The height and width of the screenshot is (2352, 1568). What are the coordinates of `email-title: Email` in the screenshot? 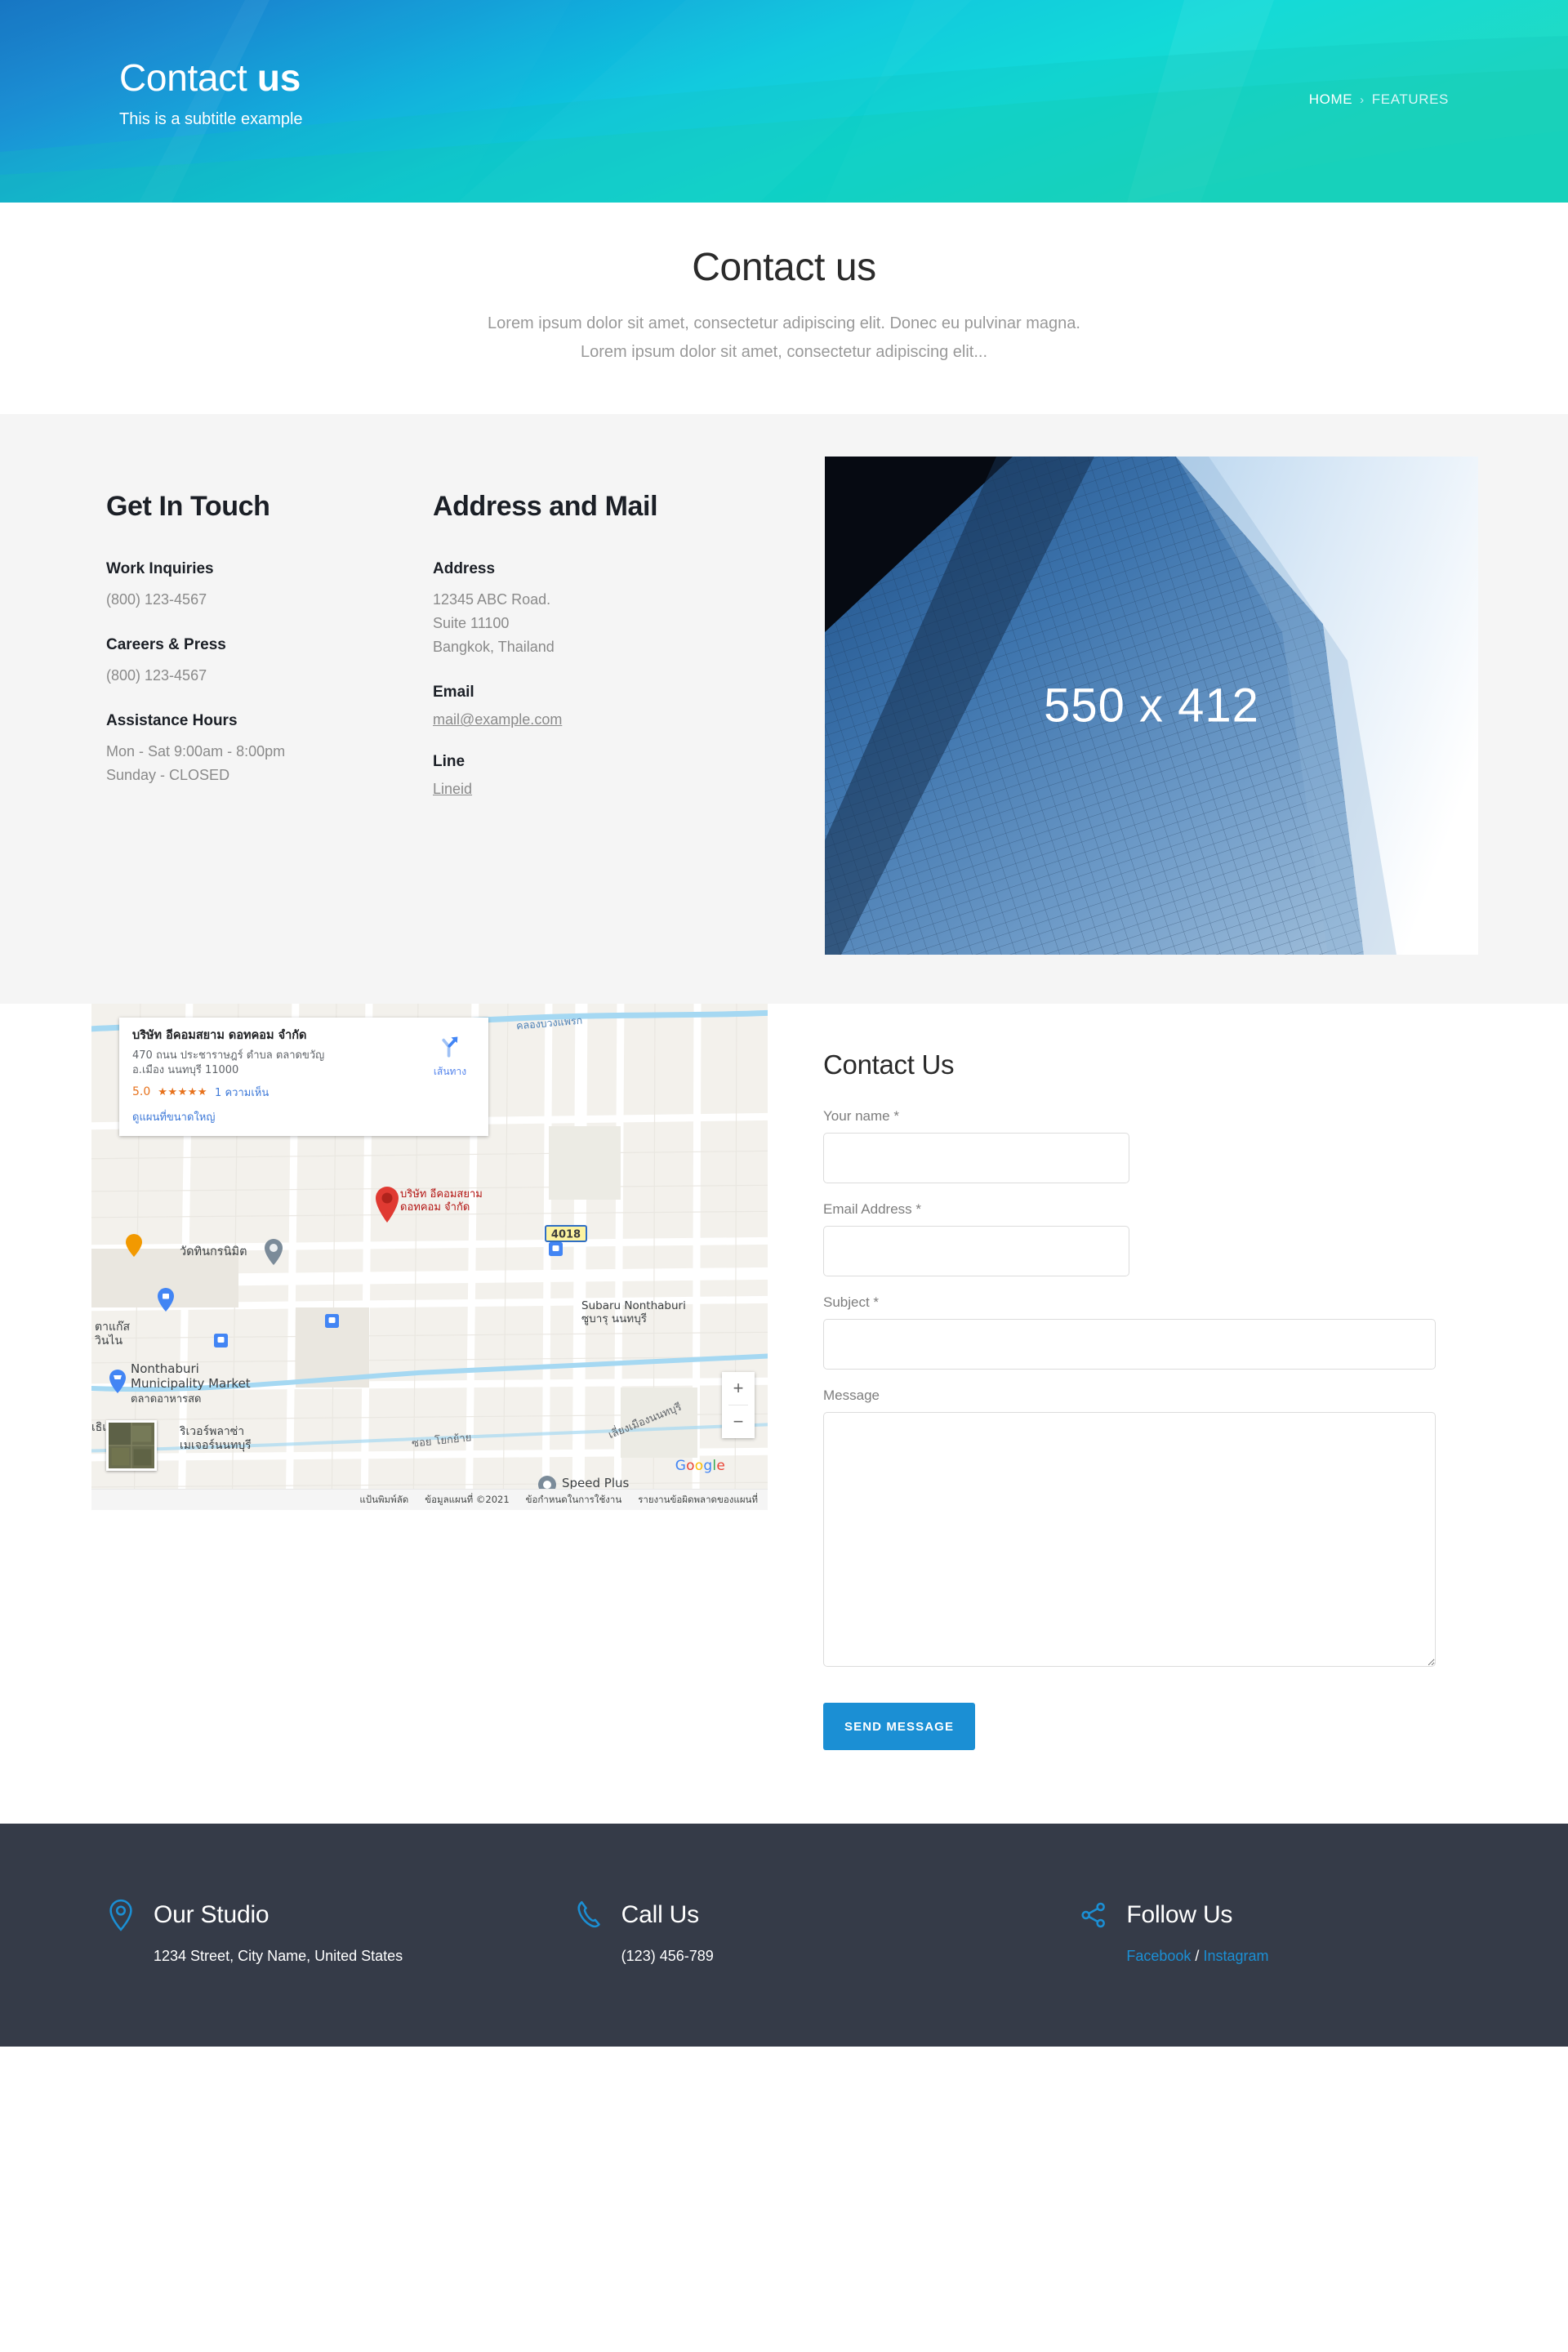 It's located at (453, 693).